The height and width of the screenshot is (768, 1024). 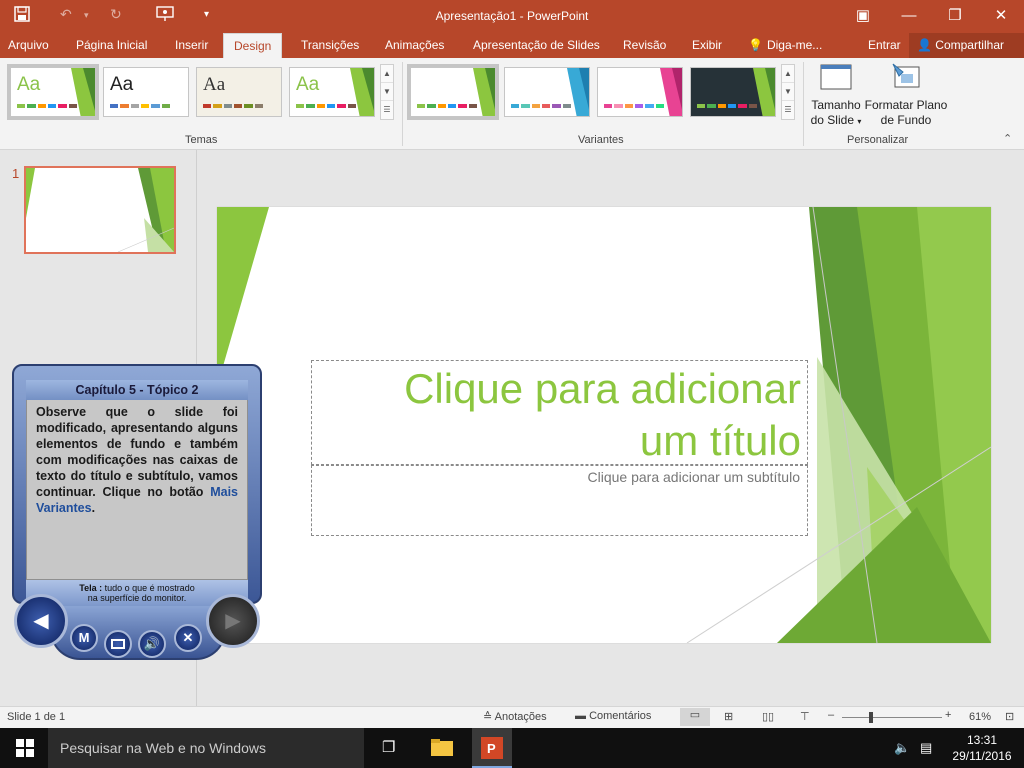 What do you see at coordinates (36, 717) in the screenshot?
I see `slide-counter: Slide 1 de 1` at bounding box center [36, 717].